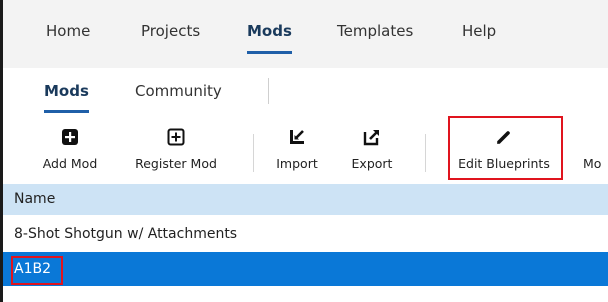 Image resolution: width=608 pixels, height=302 pixels. I want to click on export-button: Export, so click(372, 150).